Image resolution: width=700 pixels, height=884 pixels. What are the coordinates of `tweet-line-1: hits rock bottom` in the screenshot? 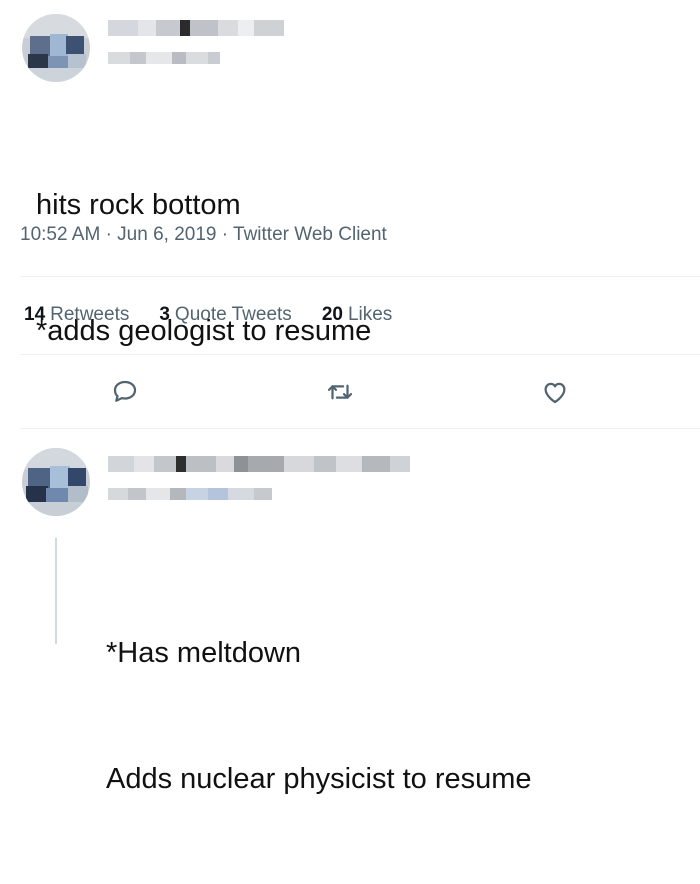 It's located at (138, 205).